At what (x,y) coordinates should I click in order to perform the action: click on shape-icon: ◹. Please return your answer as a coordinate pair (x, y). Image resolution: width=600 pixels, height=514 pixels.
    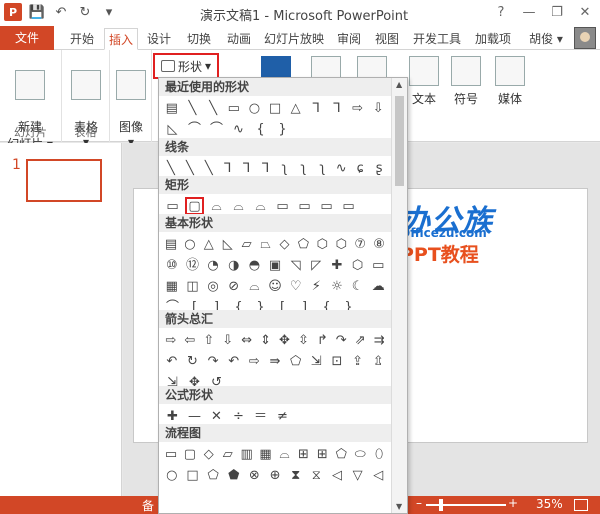
    Looking at the image, I should click on (296, 265).